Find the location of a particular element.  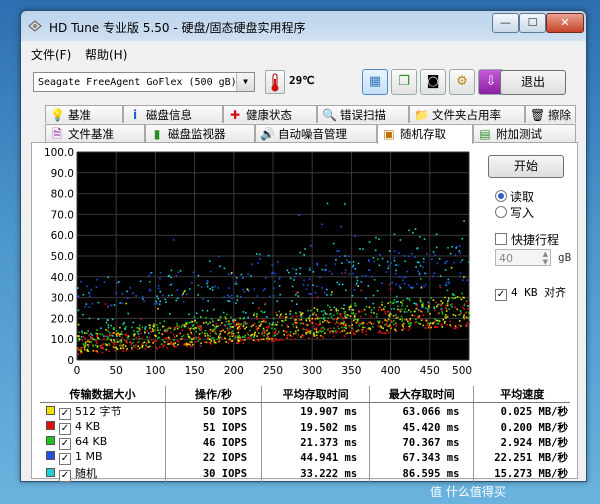

tab-folder-usage: 📁 文件夹占用率 is located at coordinates (467, 114).